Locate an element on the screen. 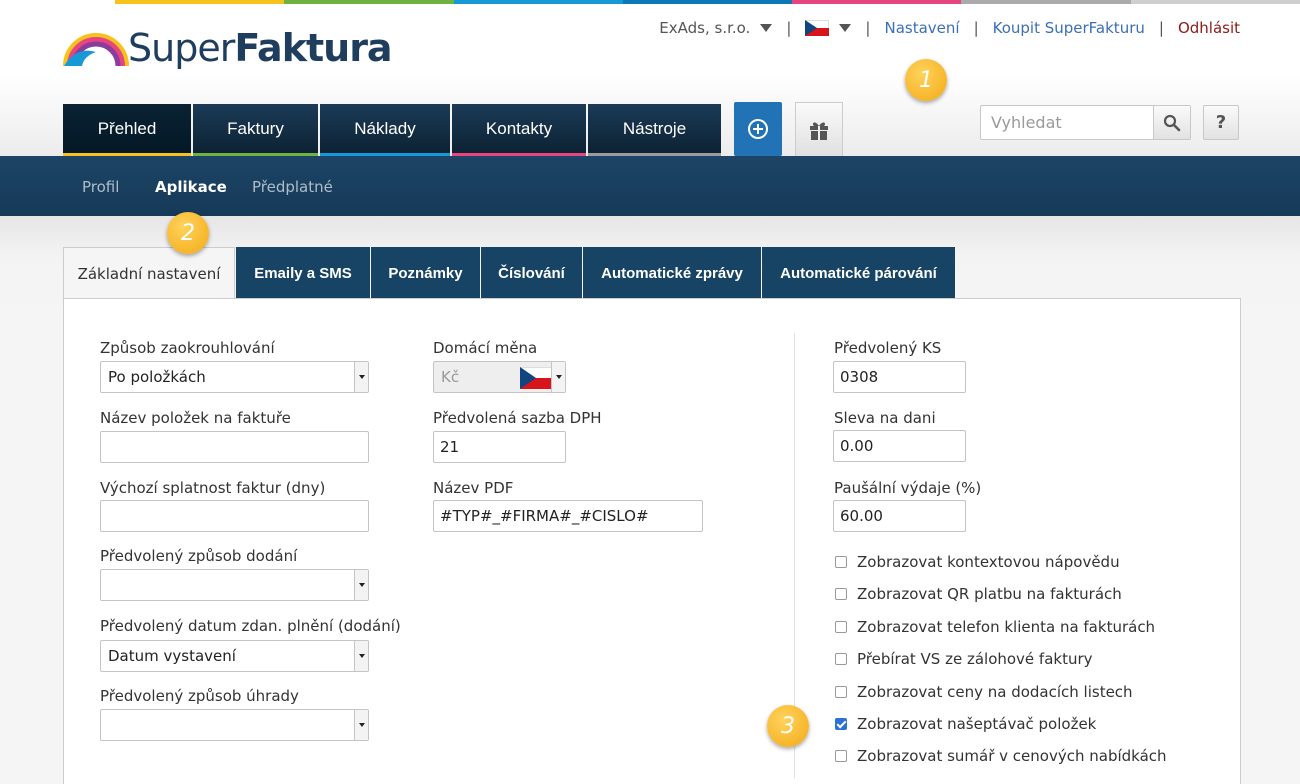 This screenshot has width=1300, height=784. step-badge-1: 1 is located at coordinates (926, 80).